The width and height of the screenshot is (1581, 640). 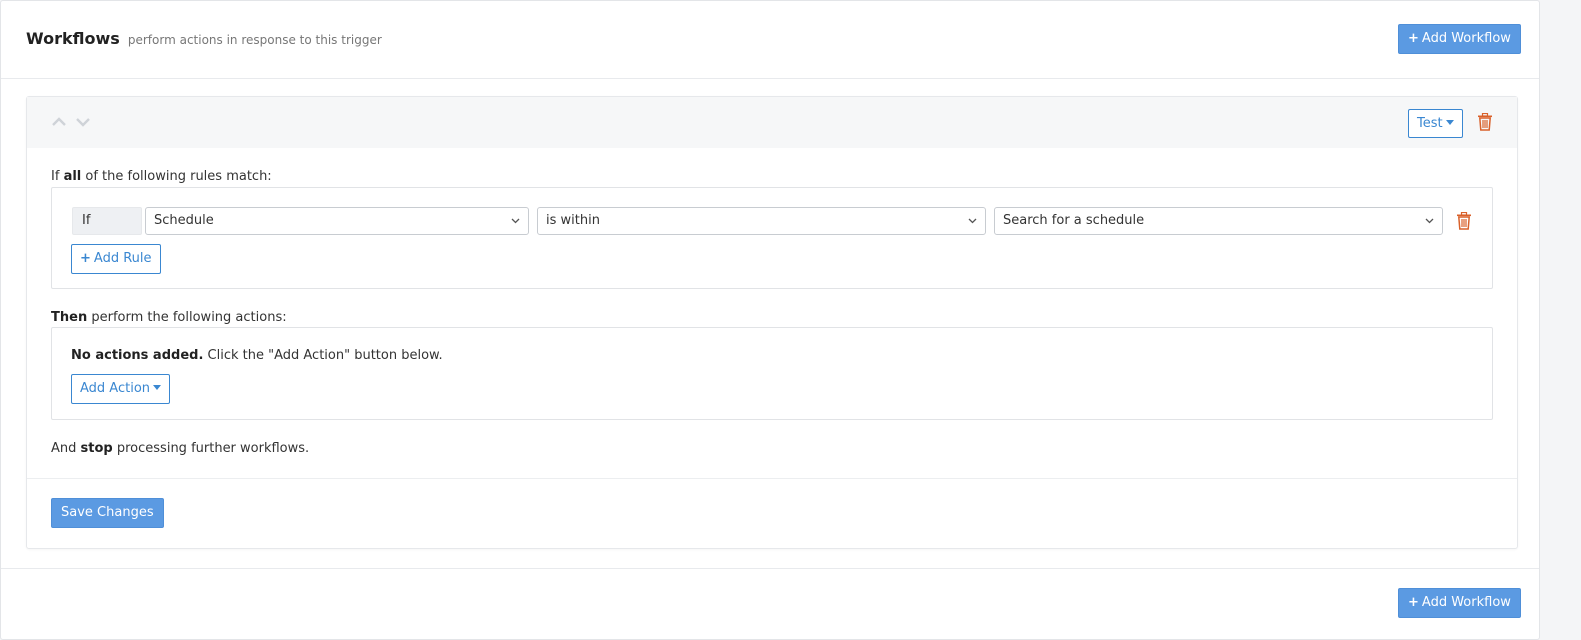 What do you see at coordinates (573, 220) in the screenshot?
I see `rule-operator-value: is within` at bounding box center [573, 220].